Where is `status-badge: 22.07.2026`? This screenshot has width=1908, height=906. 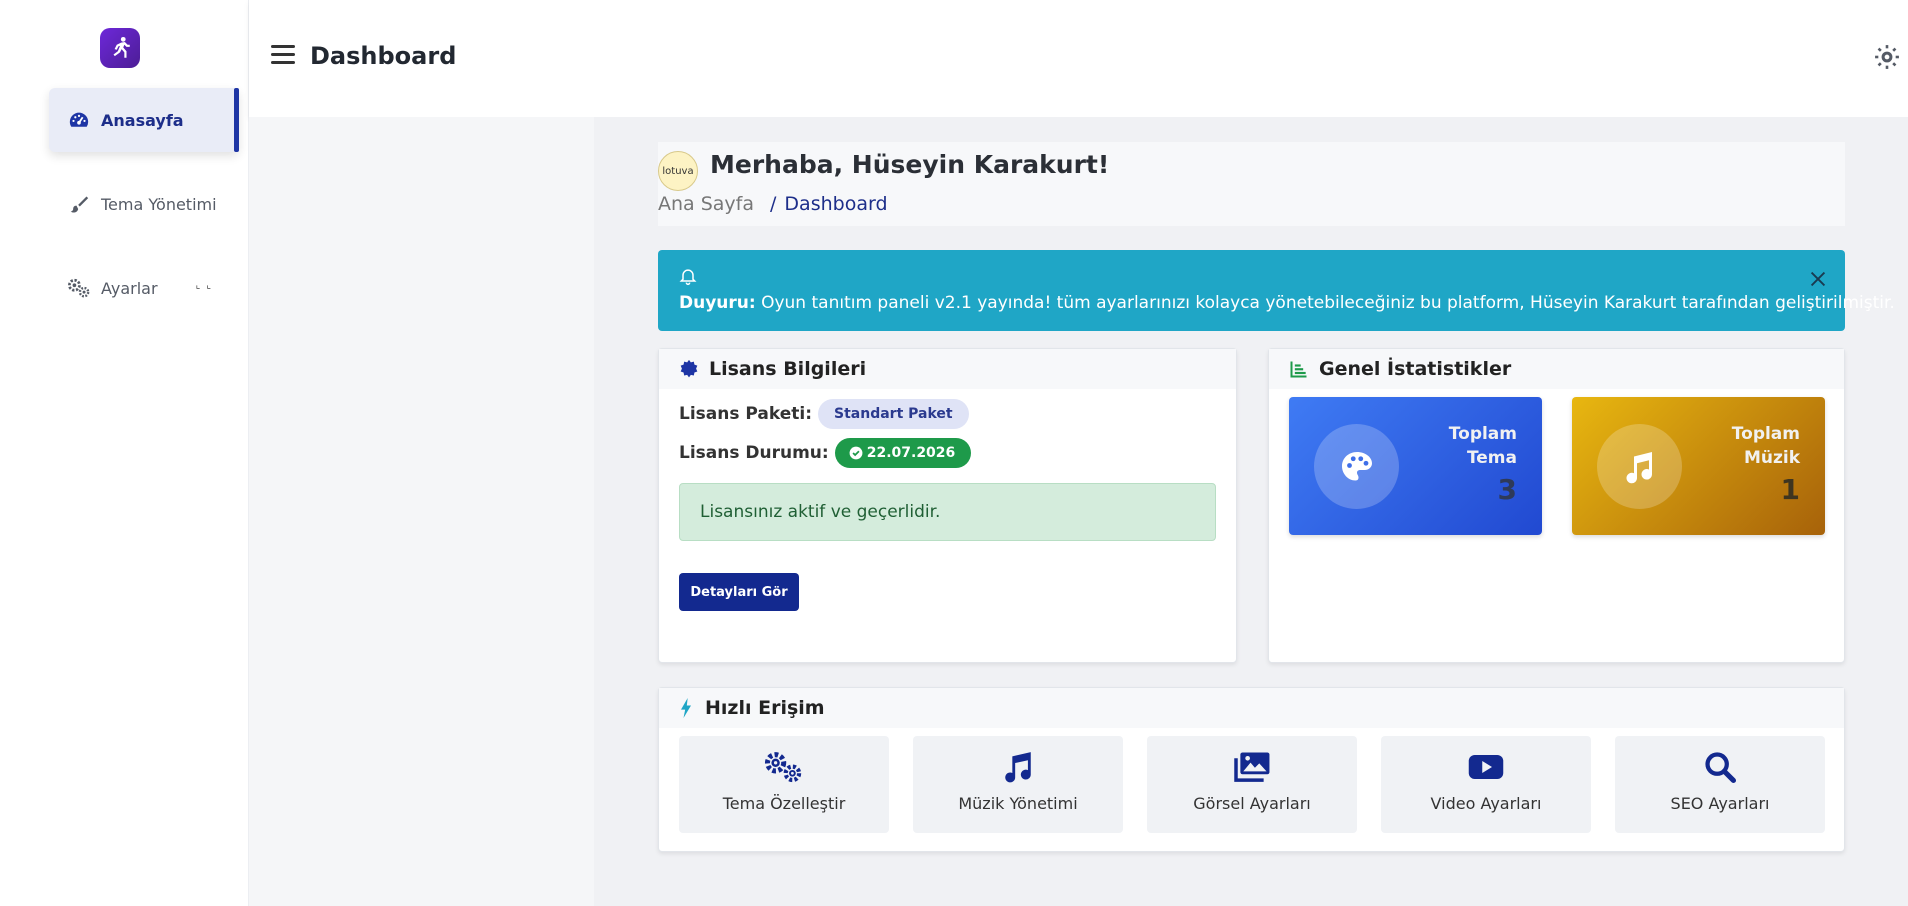
status-badge: 22.07.2026 is located at coordinates (903, 453).